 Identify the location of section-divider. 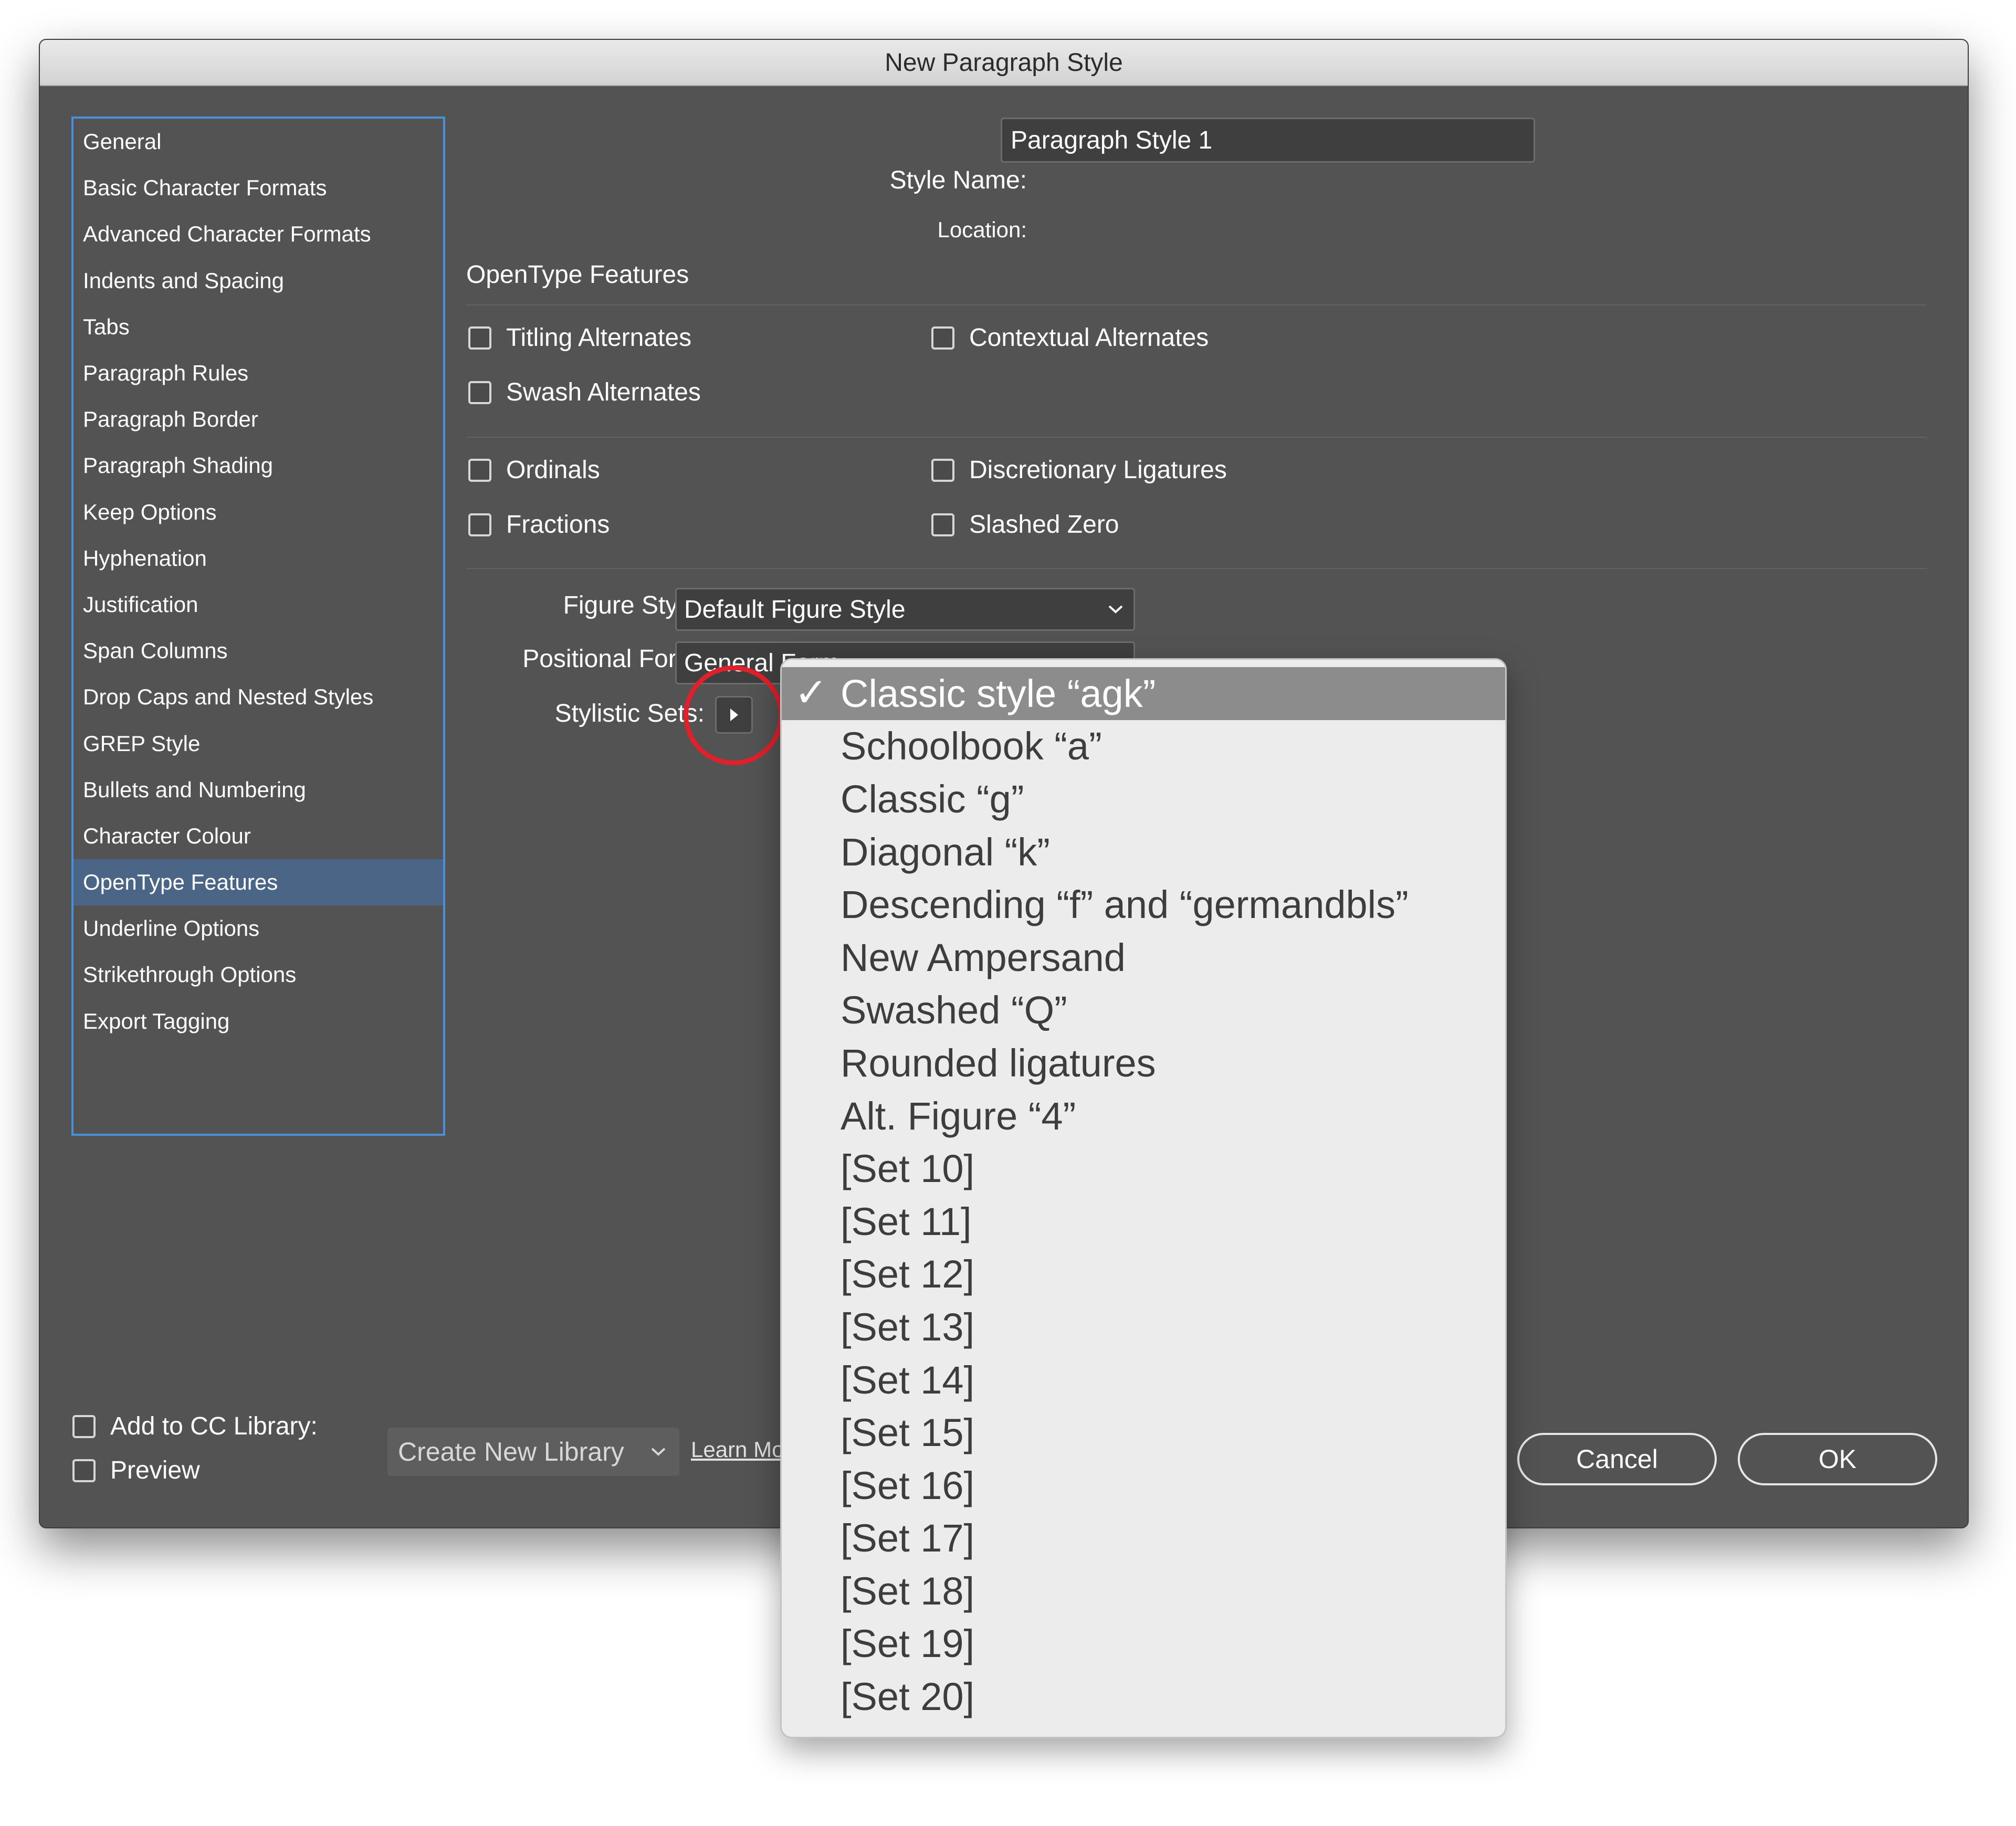
(1196, 304).